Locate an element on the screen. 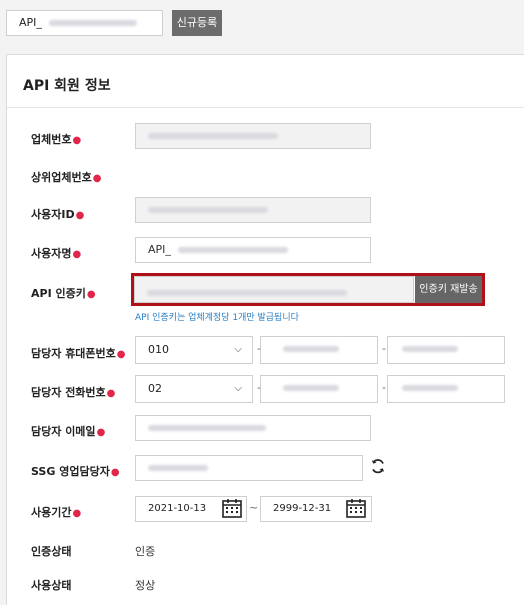  user-name-label: 사용자명● is located at coordinates (56, 253).